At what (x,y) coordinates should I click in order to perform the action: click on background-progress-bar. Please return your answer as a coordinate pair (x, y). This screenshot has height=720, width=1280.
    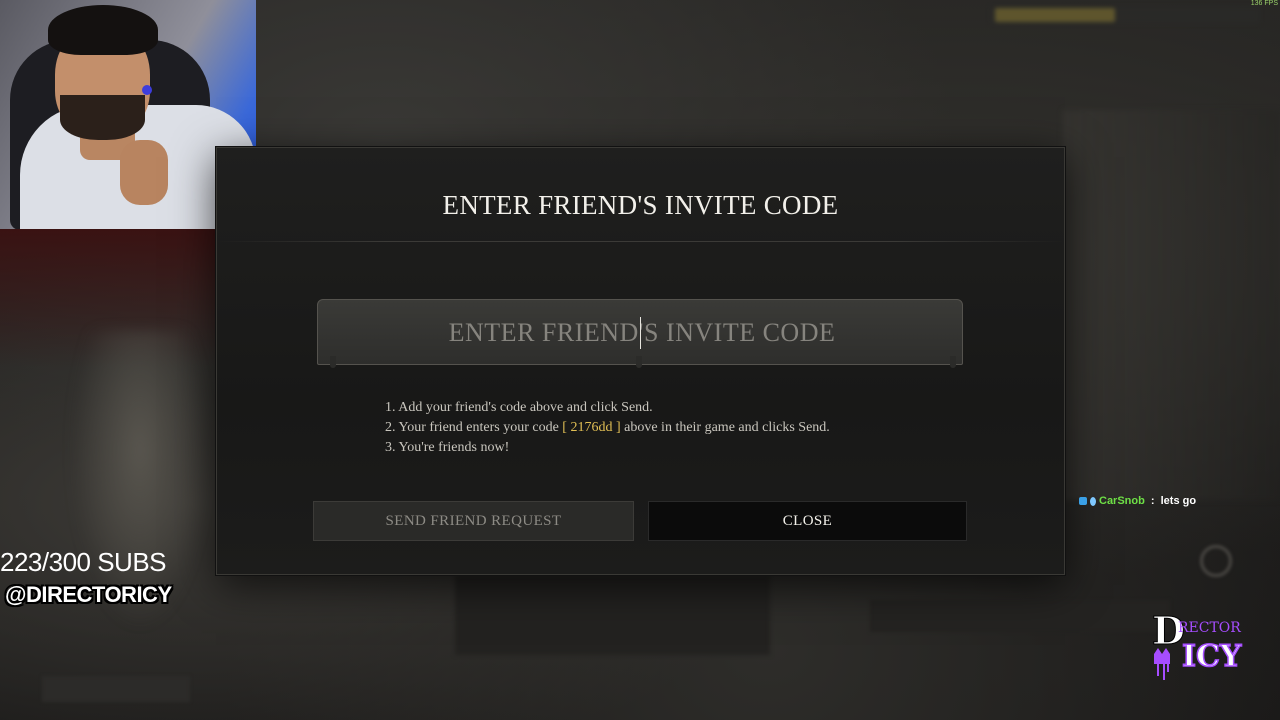
    Looking at the image, I should click on (1055, 15).